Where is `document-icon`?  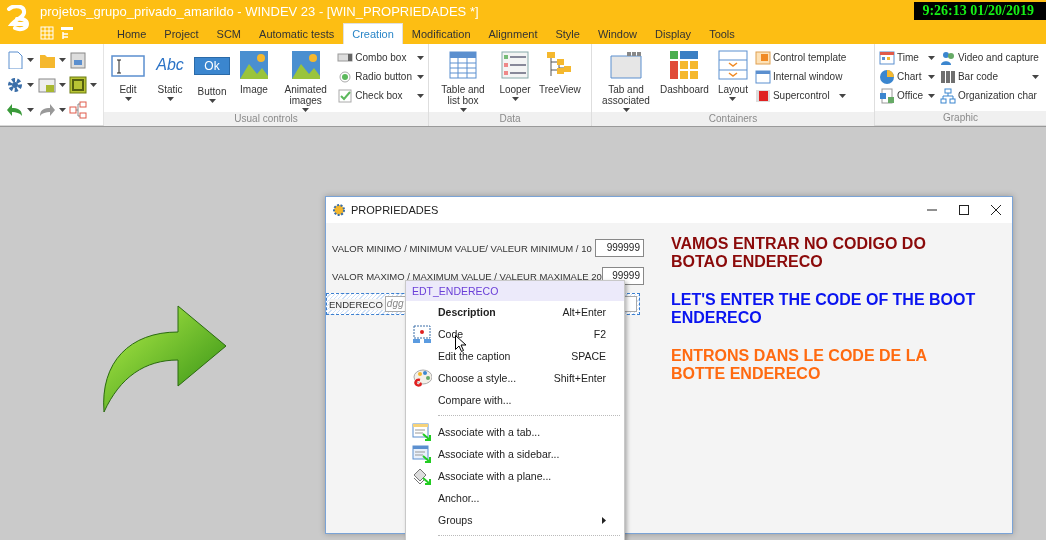
document-icon is located at coordinates (887, 95).